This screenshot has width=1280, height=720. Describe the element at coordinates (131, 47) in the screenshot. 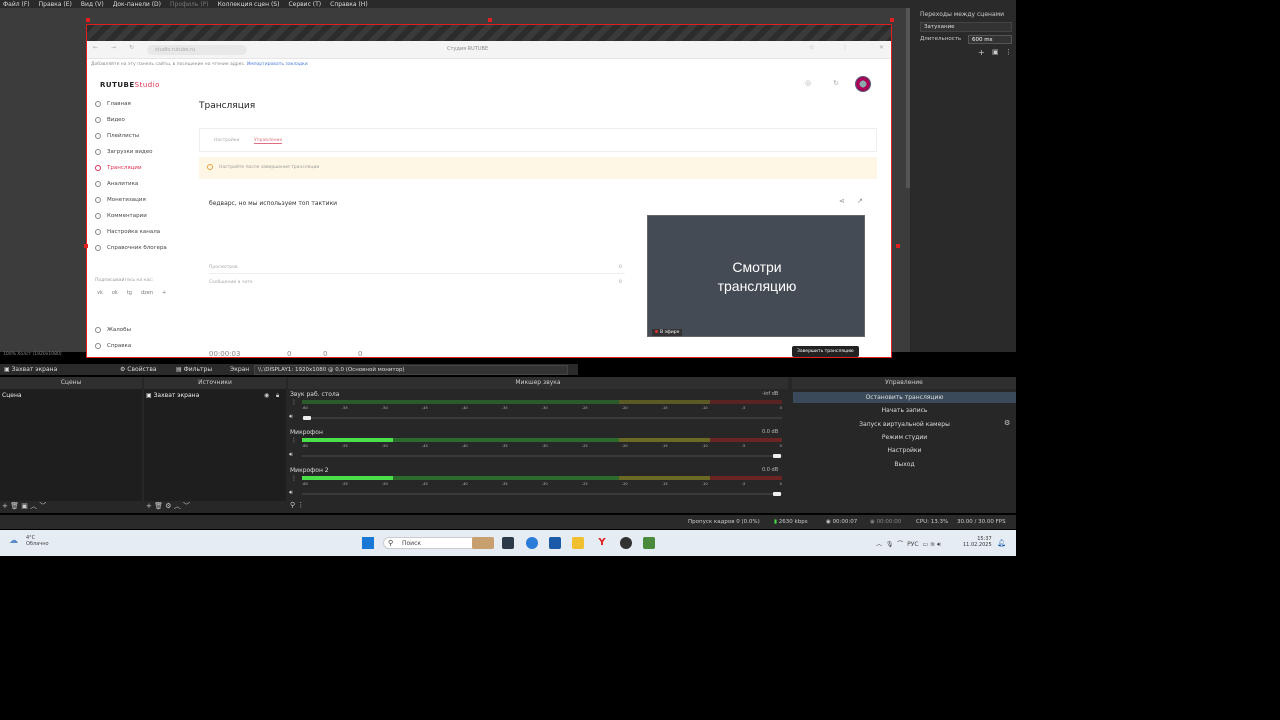

I see `reload-icon: ↻` at that location.